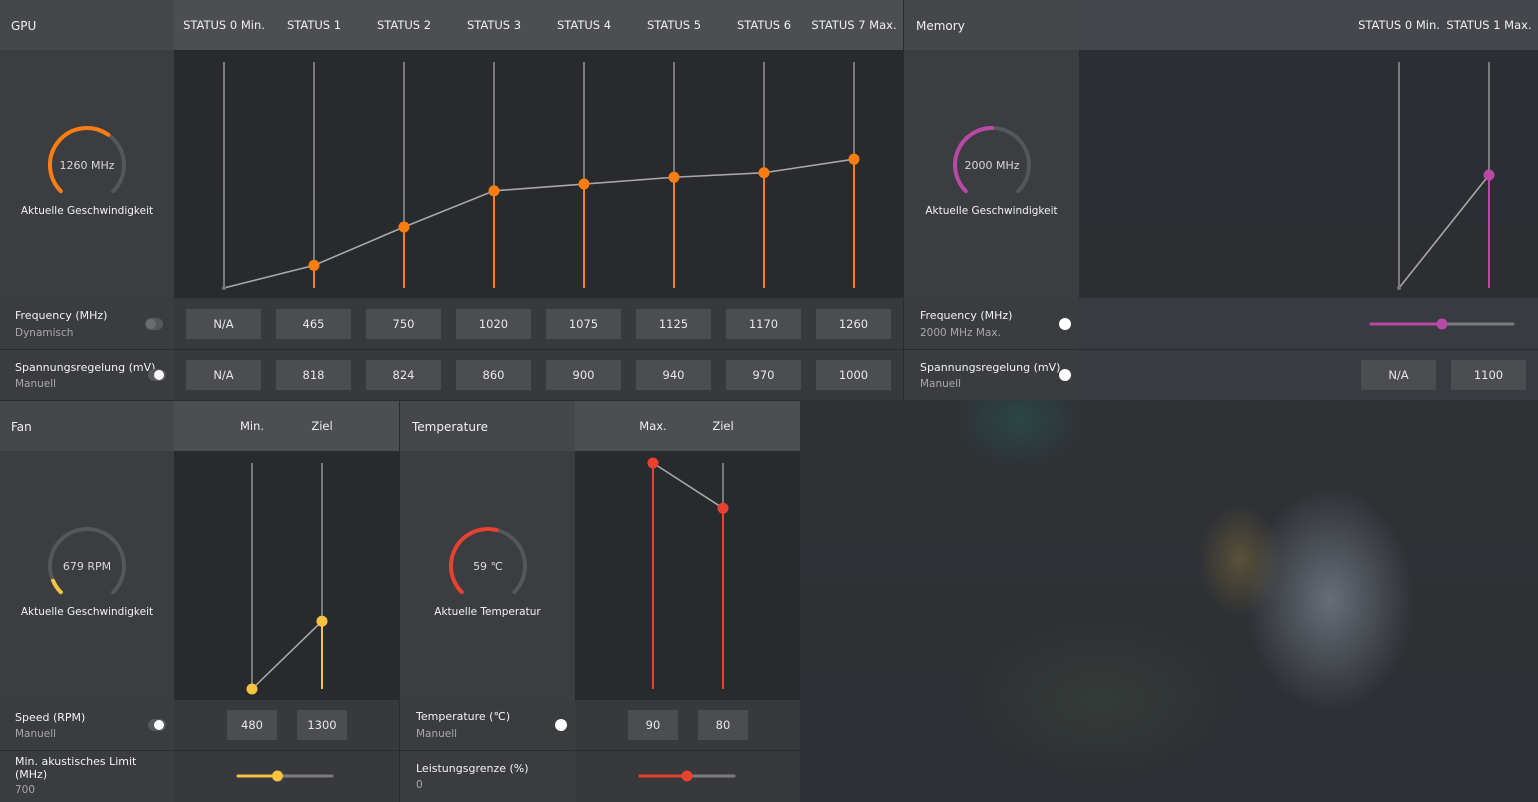 Image resolution: width=1538 pixels, height=802 pixels. I want to click on gpu-frequency-toggle, so click(154, 324).